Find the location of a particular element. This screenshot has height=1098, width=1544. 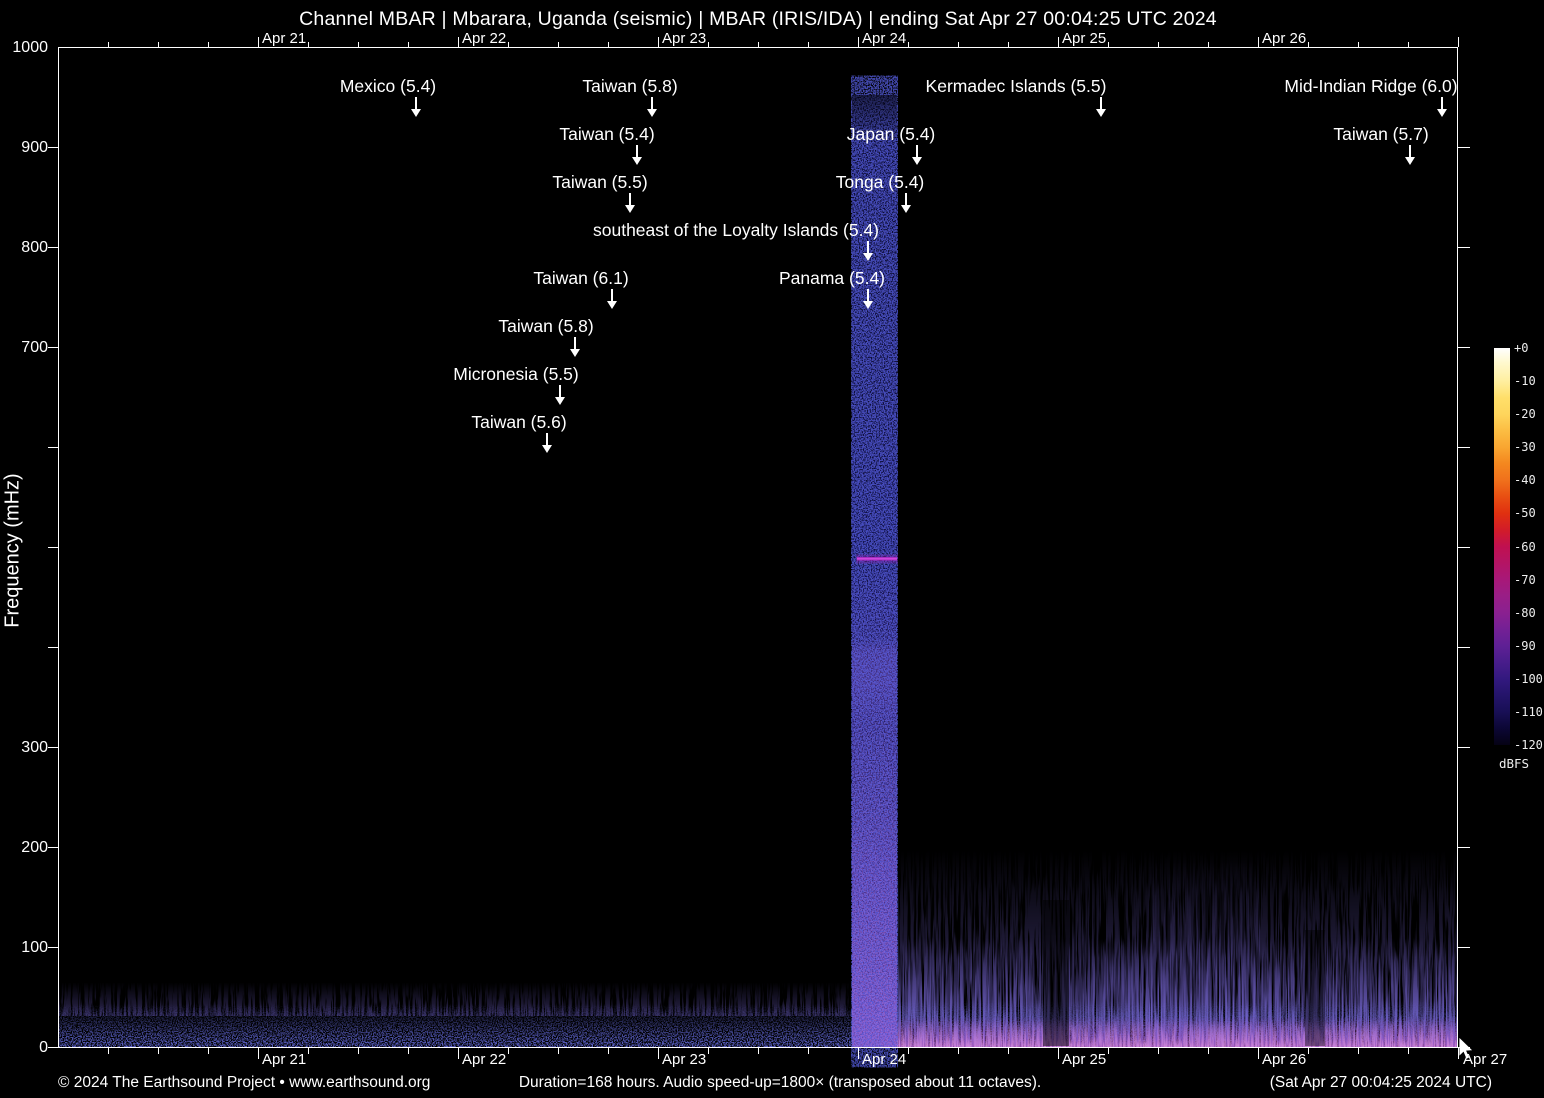

event-label: Panama (5.4) is located at coordinates (832, 278).